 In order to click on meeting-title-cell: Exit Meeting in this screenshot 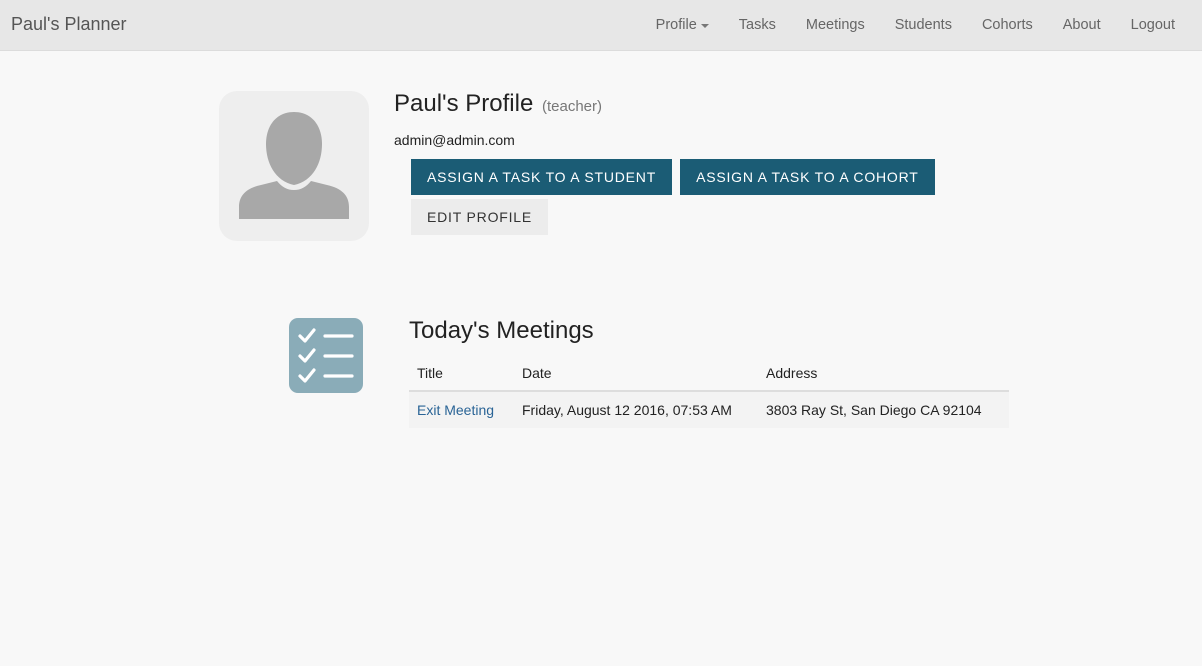, I will do `click(461, 409)`.